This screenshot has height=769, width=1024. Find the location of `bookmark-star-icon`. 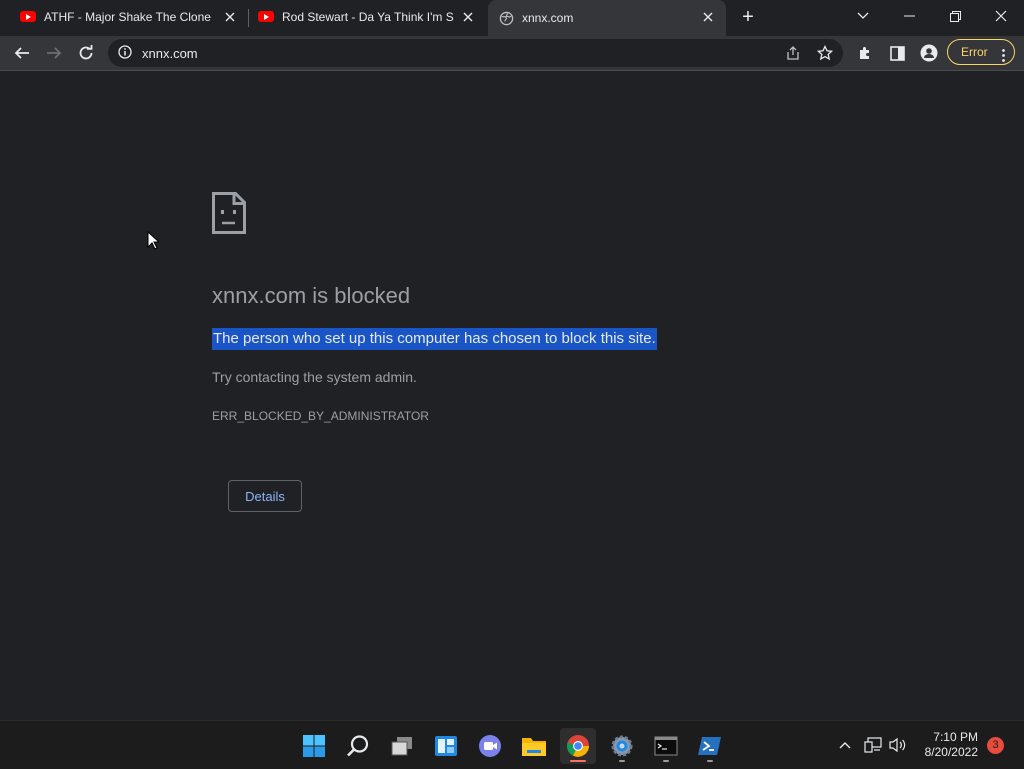

bookmark-star-icon is located at coordinates (825, 53).